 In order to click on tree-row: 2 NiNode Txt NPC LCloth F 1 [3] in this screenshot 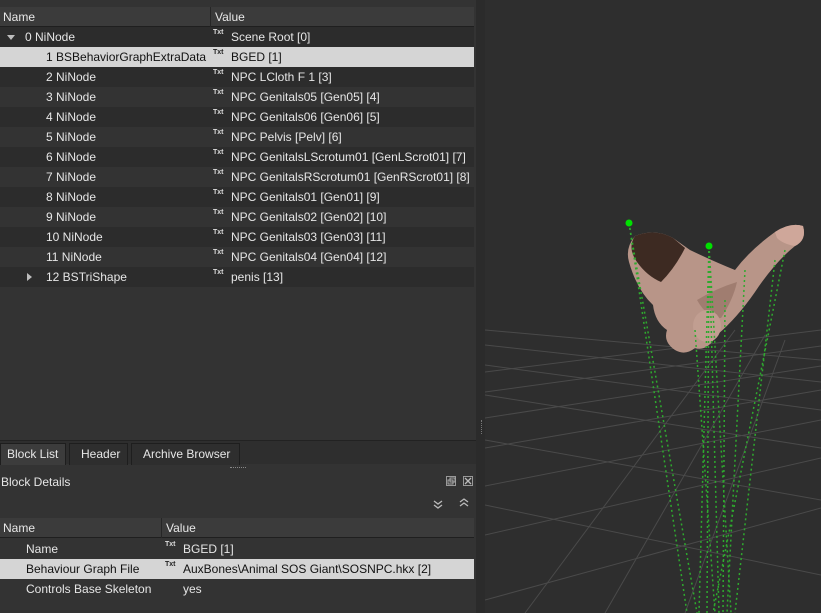, I will do `click(237, 77)`.